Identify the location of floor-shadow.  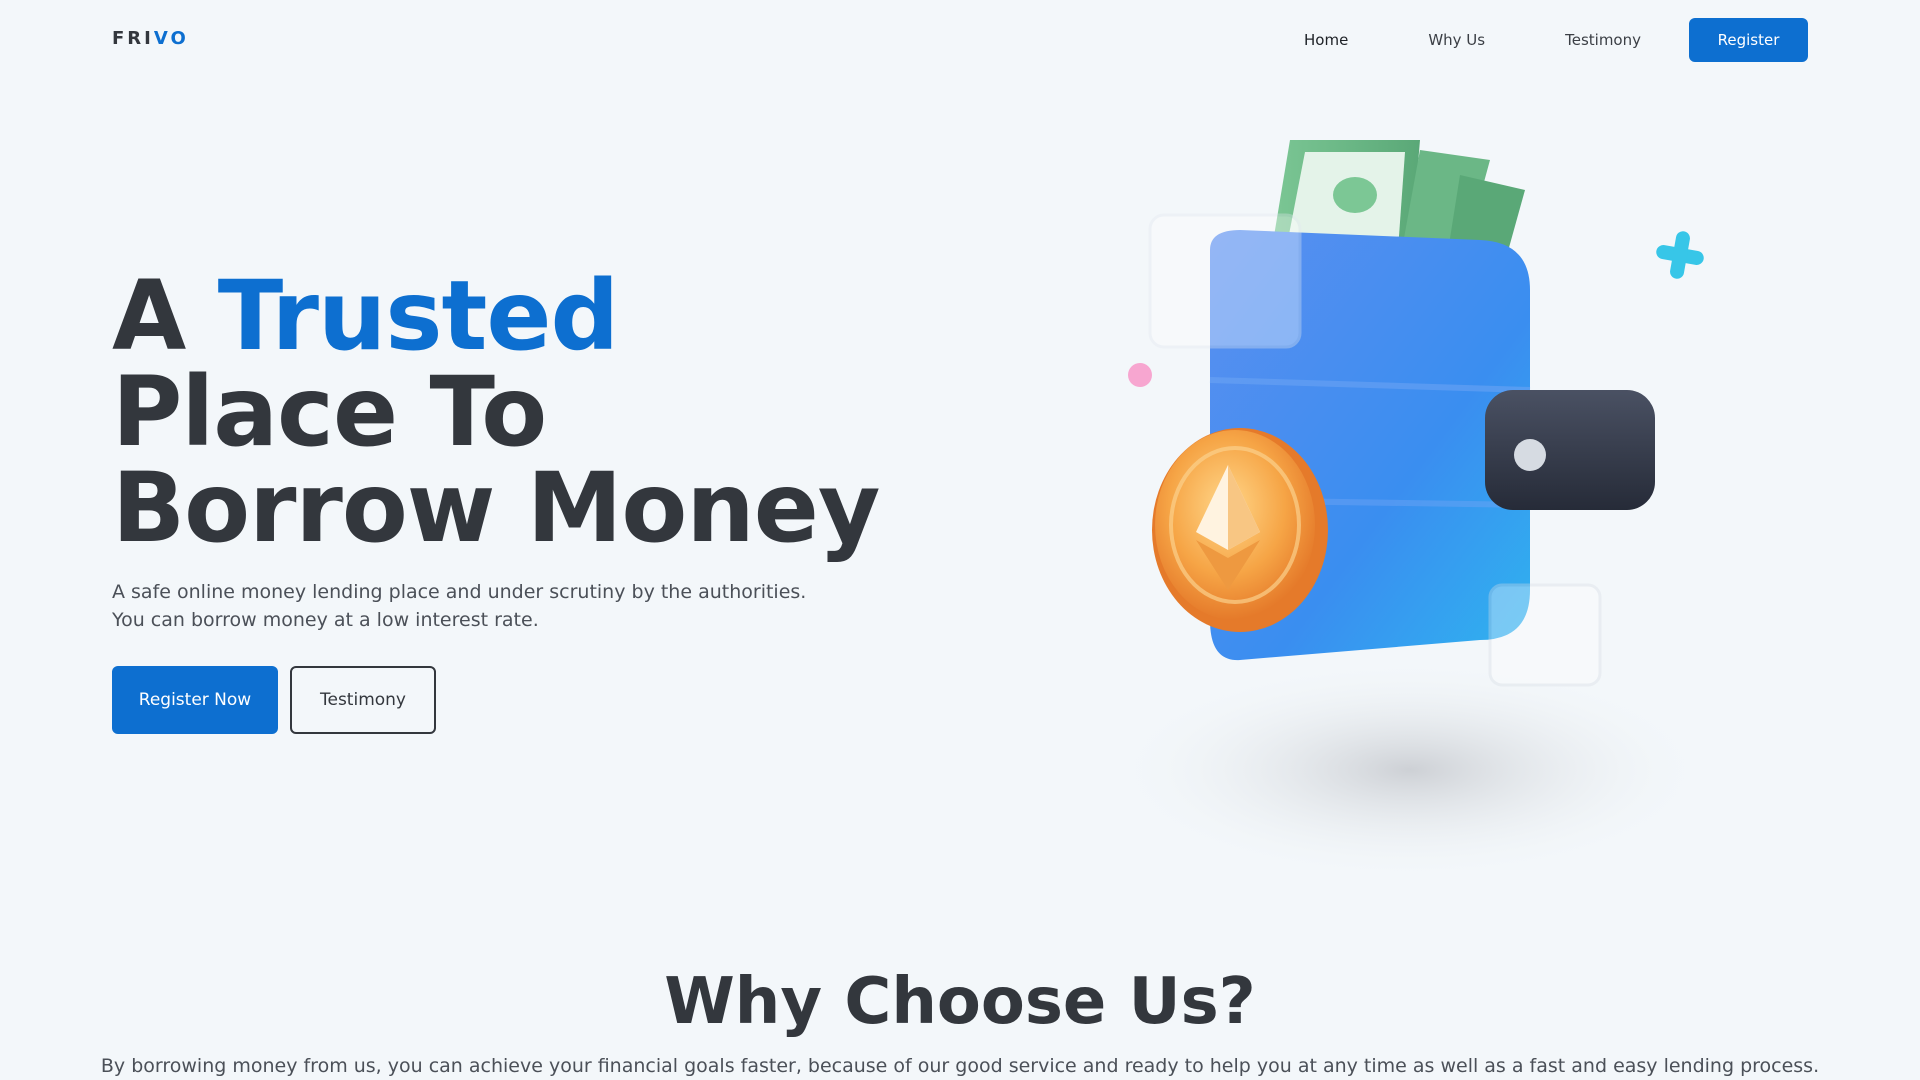
(1410, 770).